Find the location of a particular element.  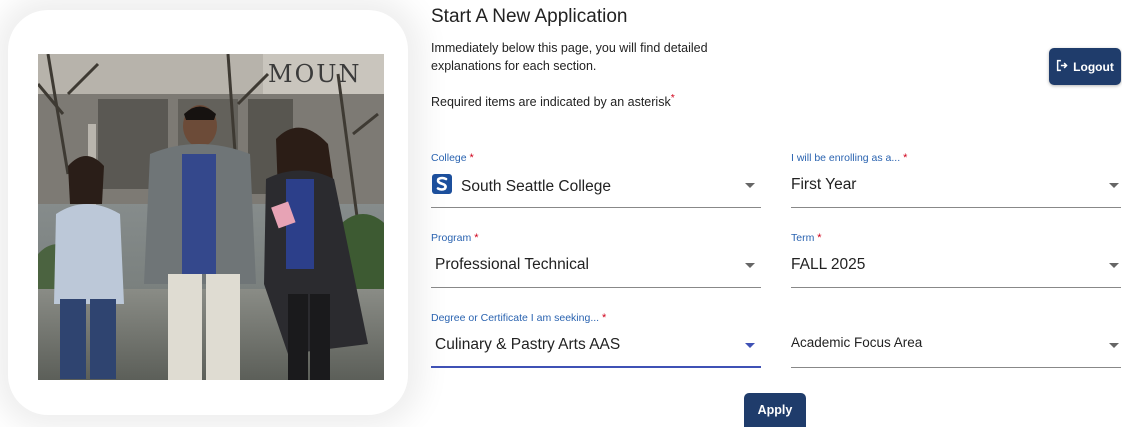

college-select: College * South Seattle College is located at coordinates (596, 180).